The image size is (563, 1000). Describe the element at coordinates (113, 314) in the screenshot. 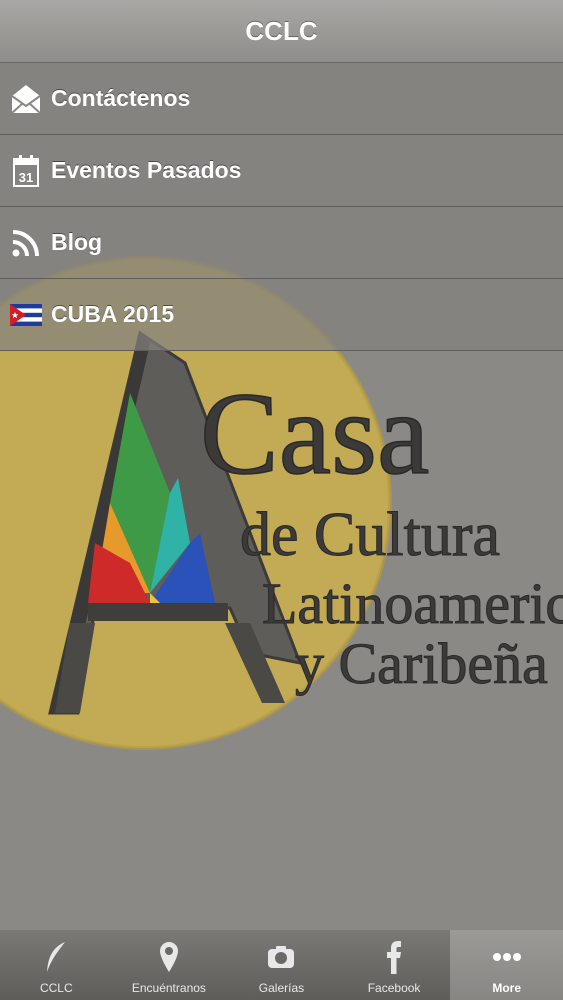

I see `menu-item-label: CUBA 2015` at that location.